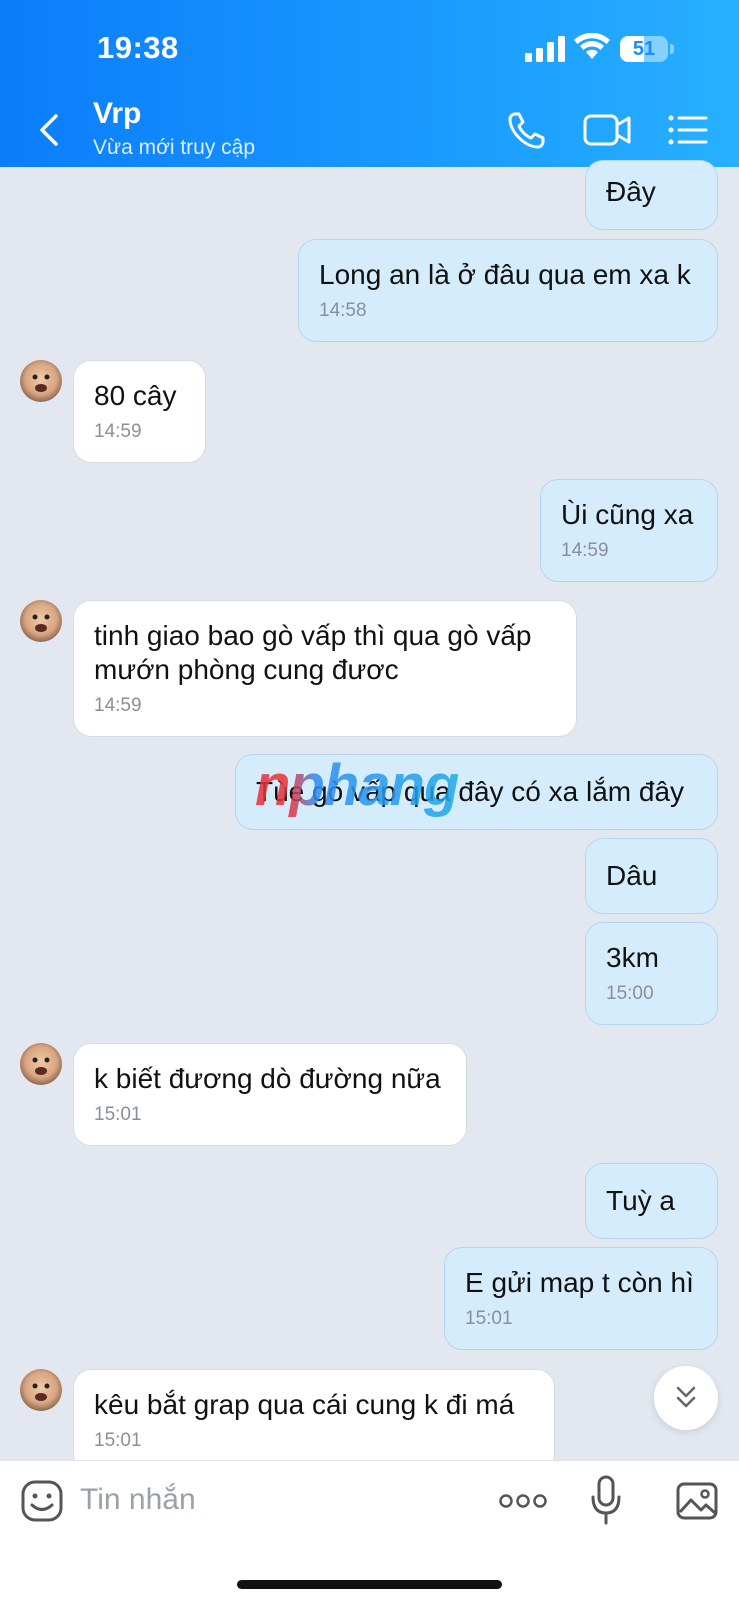  What do you see at coordinates (280, 1500) in the screenshot?
I see `message-input` at bounding box center [280, 1500].